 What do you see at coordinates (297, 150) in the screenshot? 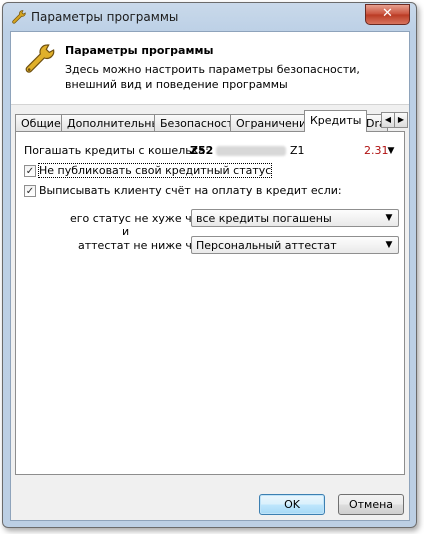
I see `wallet-suffix: Z1` at bounding box center [297, 150].